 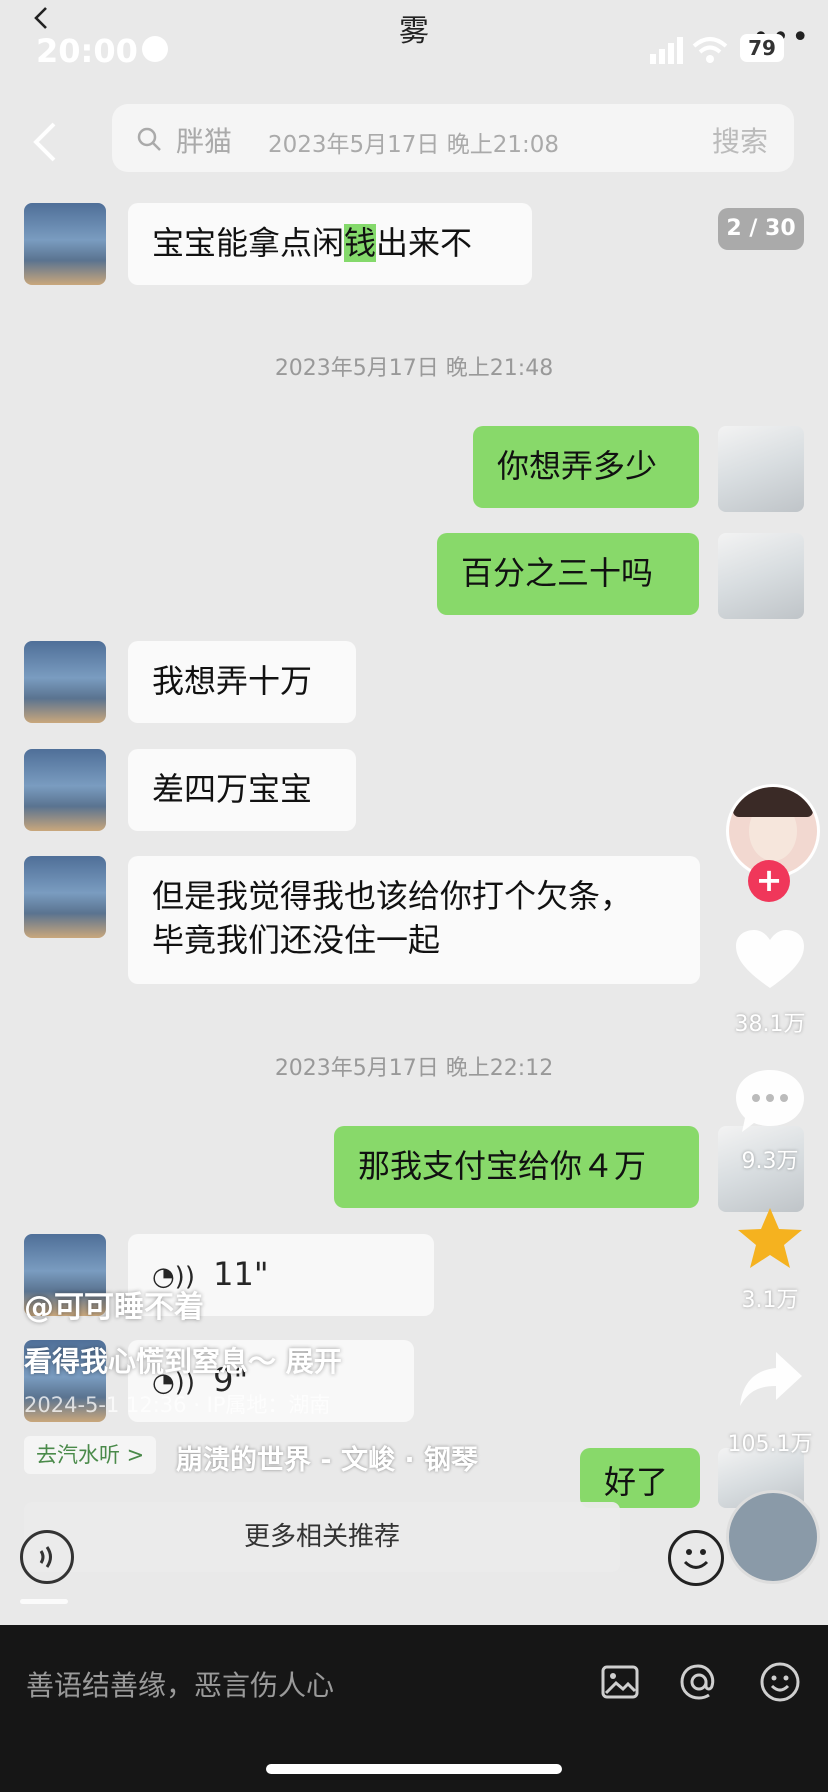 I want to click on message-bubble: 差四万宝宝, so click(x=242, y=790).